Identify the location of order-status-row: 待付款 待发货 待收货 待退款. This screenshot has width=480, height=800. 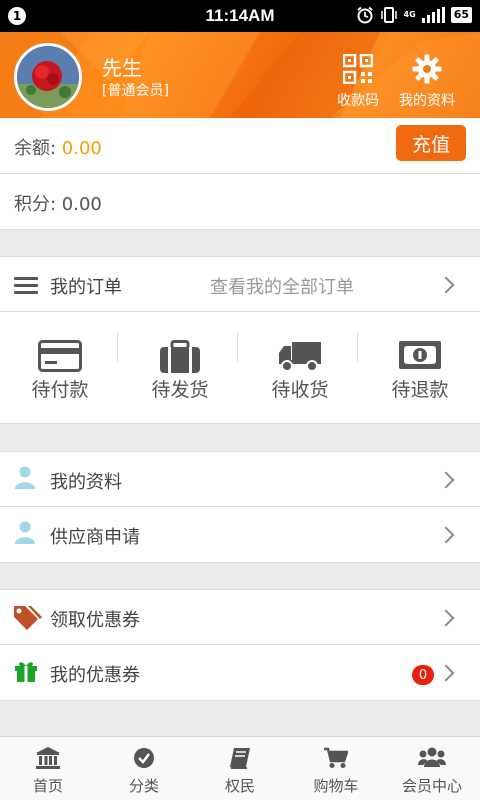
(240, 368).